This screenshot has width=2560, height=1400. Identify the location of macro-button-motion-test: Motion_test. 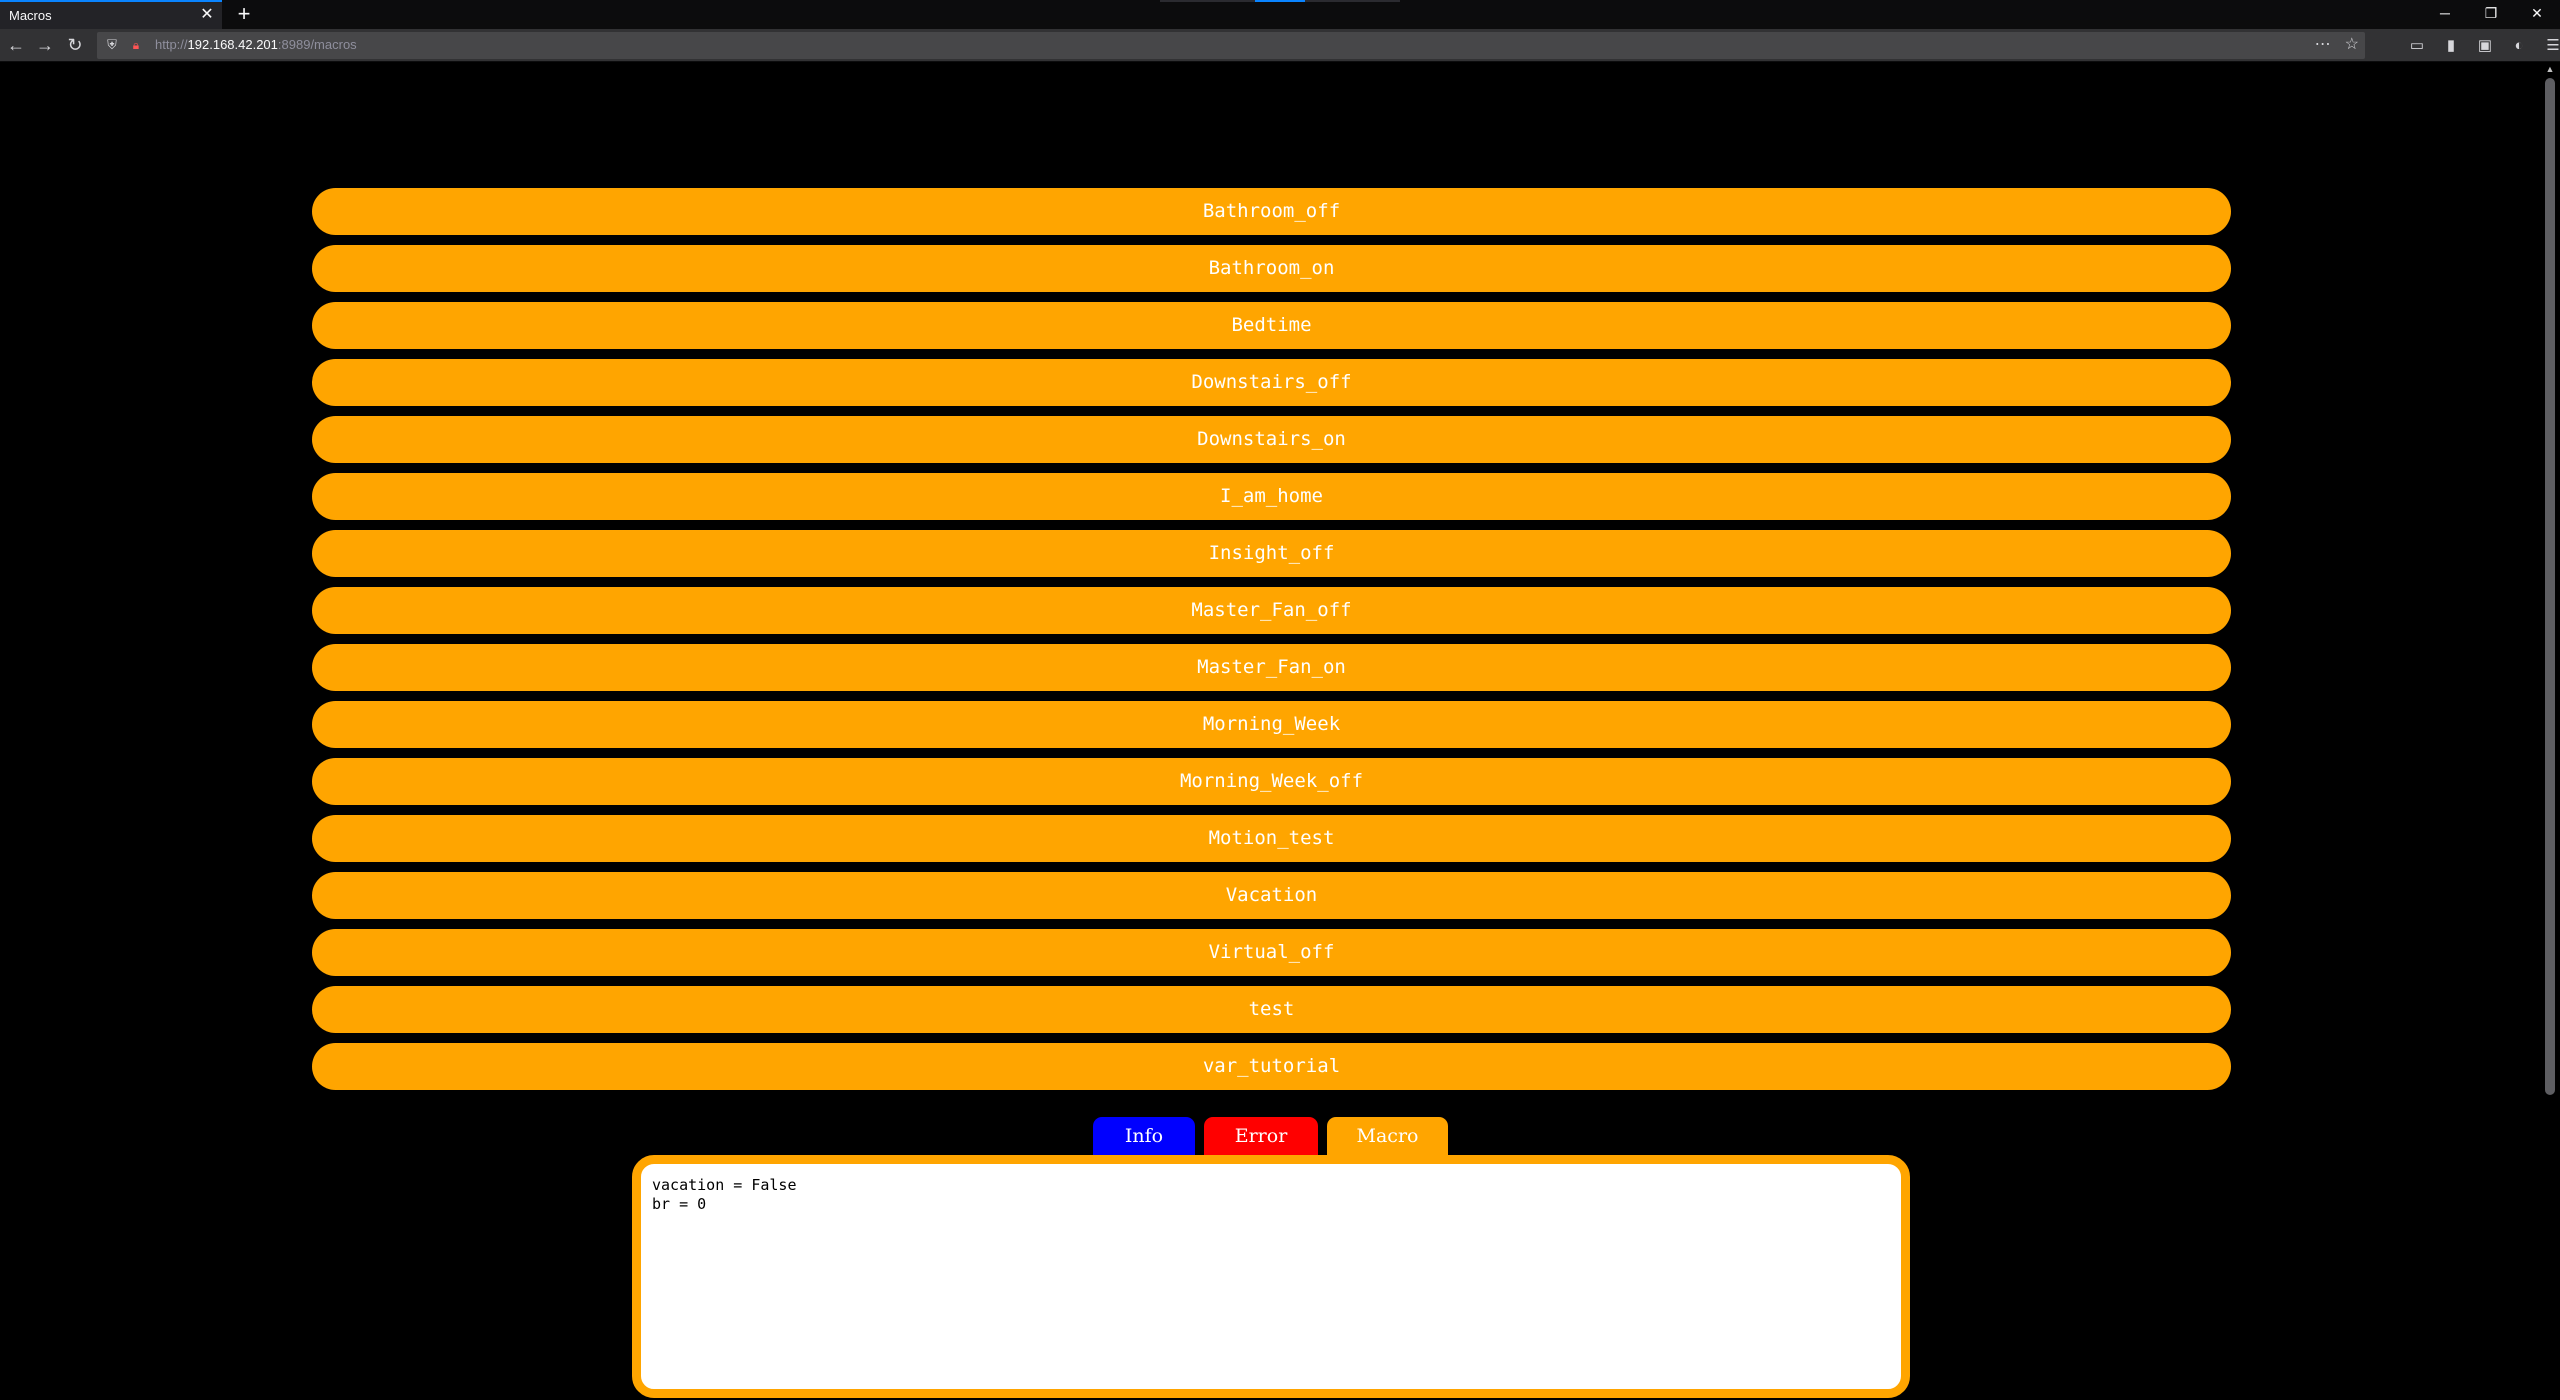
(1271, 838).